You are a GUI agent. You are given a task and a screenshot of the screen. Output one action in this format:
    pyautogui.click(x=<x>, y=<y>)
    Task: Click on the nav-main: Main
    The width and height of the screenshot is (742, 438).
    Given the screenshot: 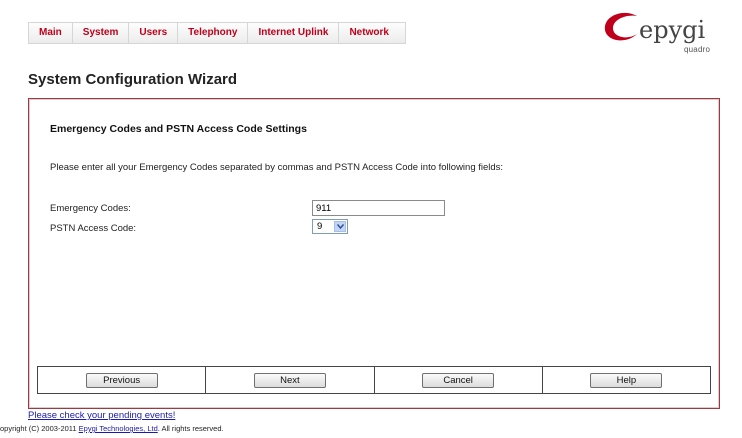 What is the action you would take?
    pyautogui.click(x=50, y=33)
    